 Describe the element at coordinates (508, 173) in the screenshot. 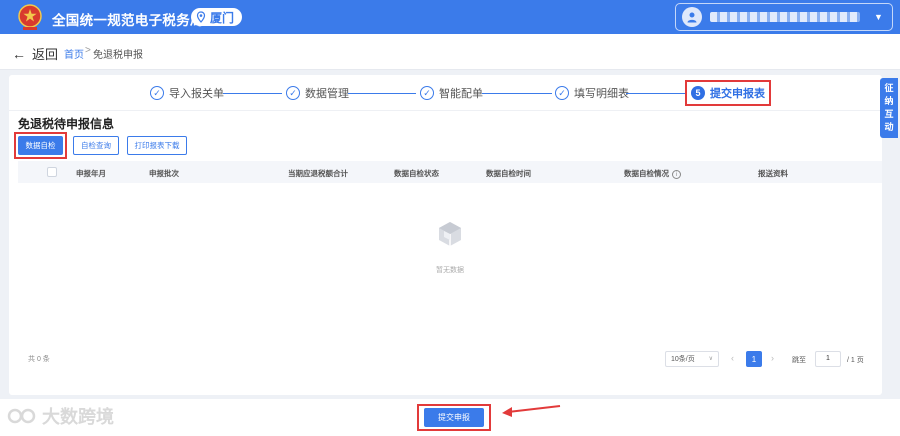

I see `col-check-time: 数据自检时间` at that location.